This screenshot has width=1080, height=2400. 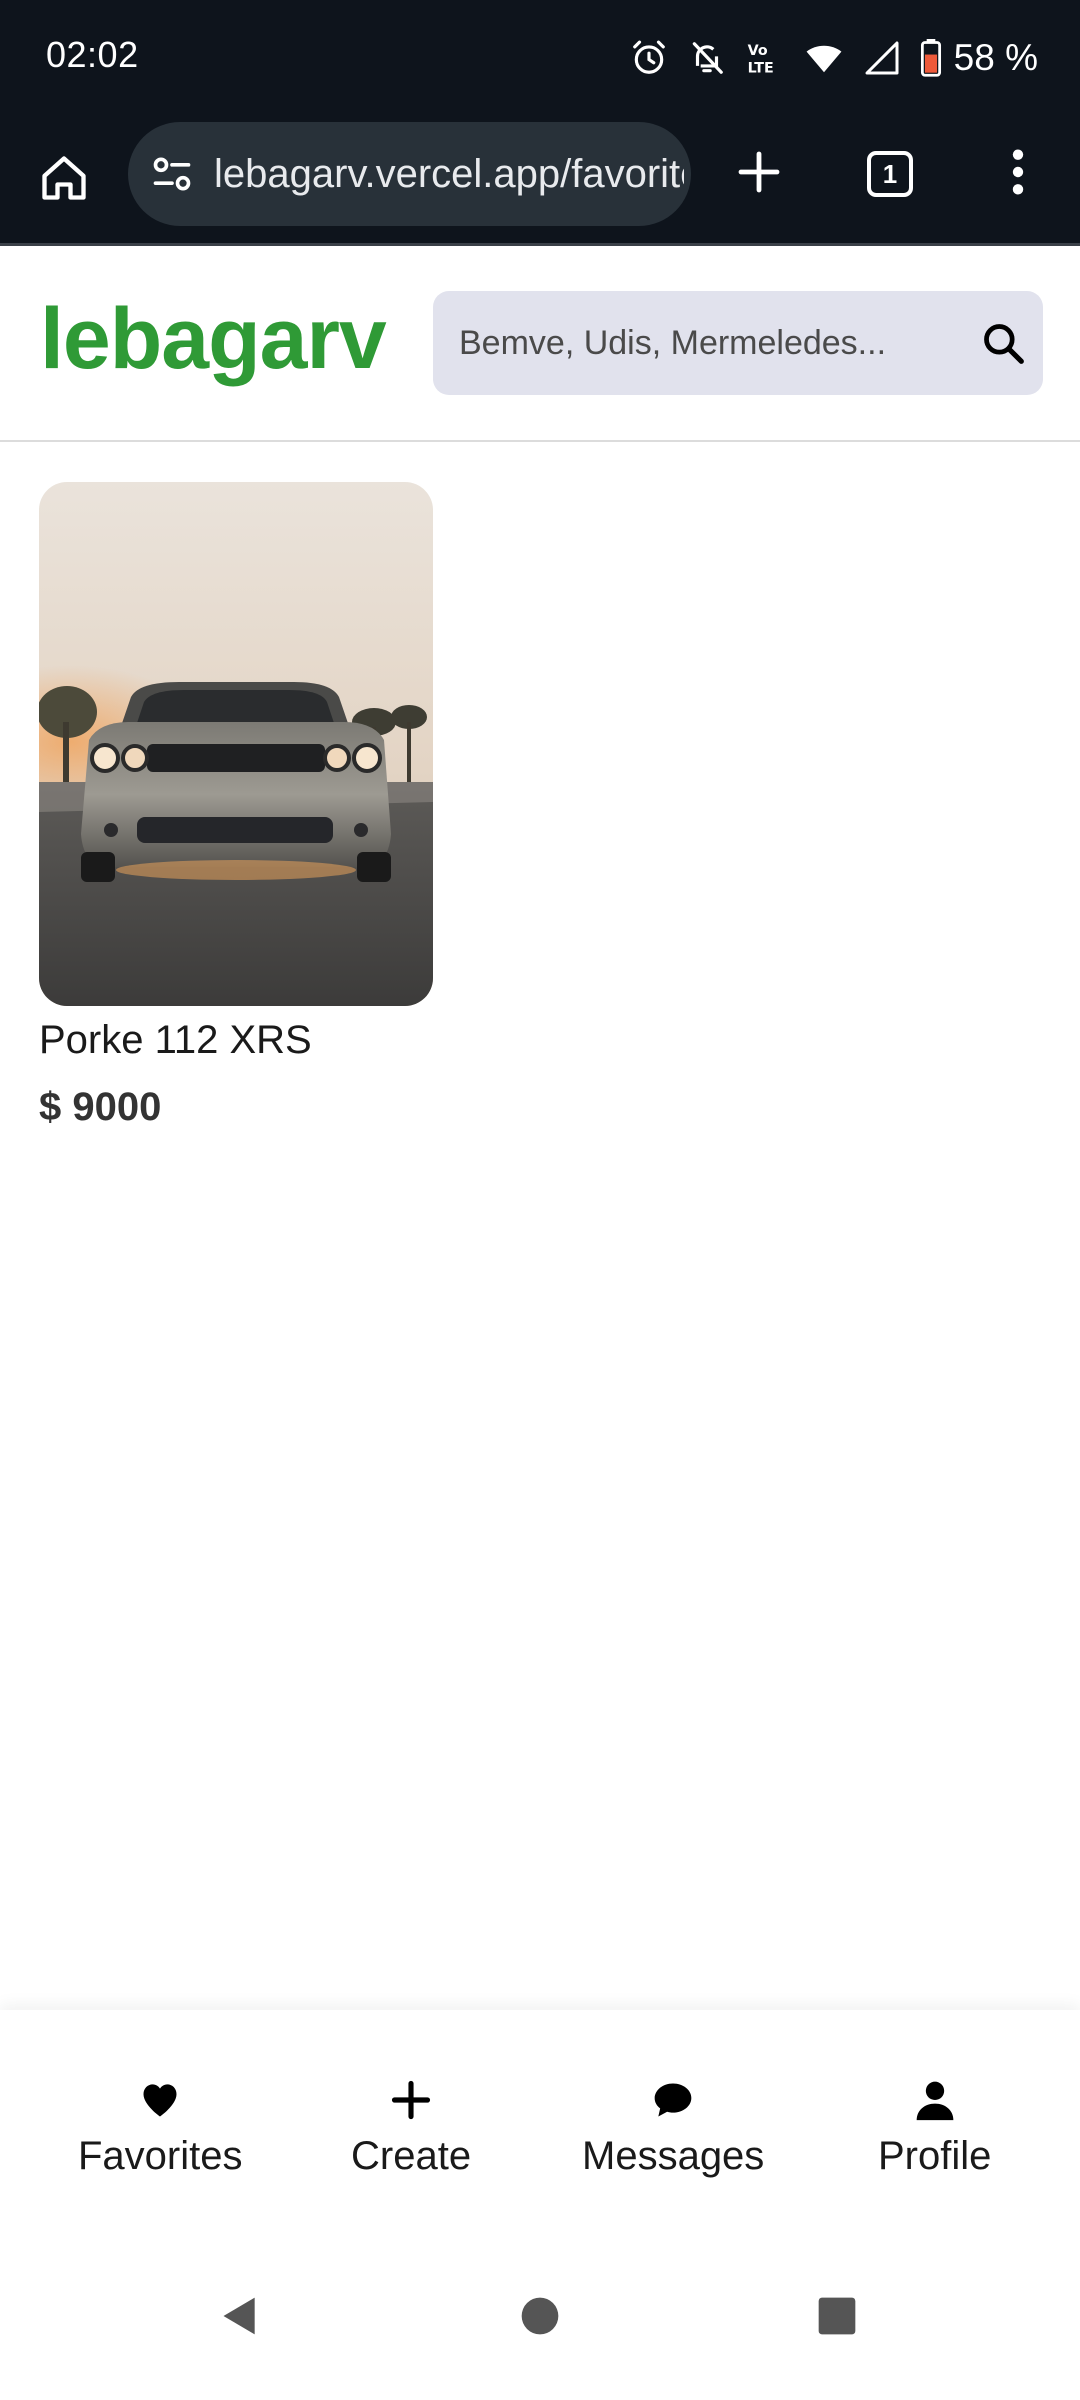 I want to click on favorite-card: Porke 112 XRS $ 9000, so click(x=236, y=806).